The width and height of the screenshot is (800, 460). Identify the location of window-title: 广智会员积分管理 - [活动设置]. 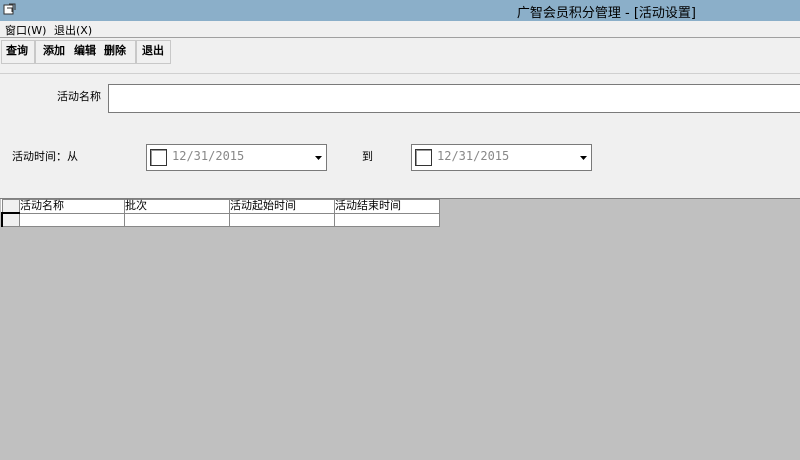
(606, 13).